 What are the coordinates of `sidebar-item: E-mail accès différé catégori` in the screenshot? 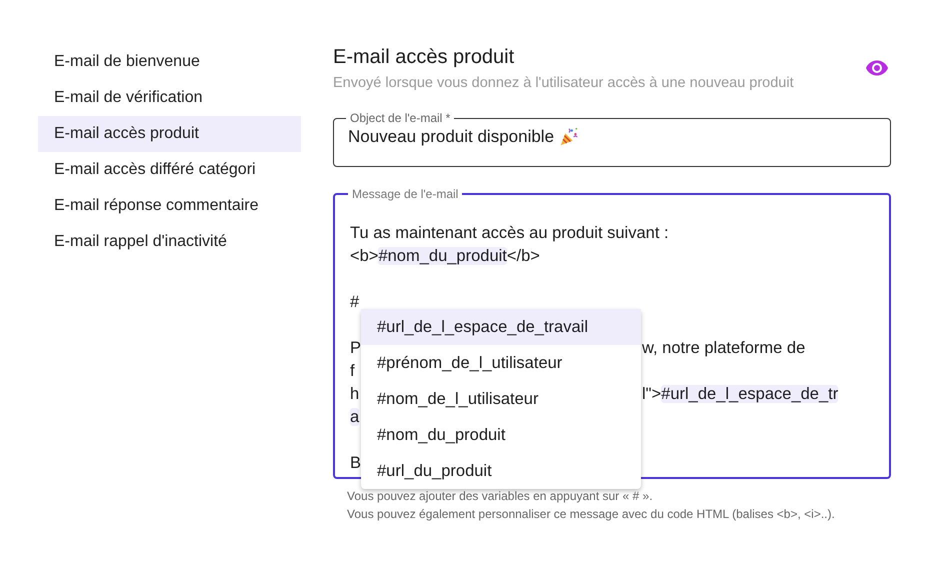 It's located at (169, 170).